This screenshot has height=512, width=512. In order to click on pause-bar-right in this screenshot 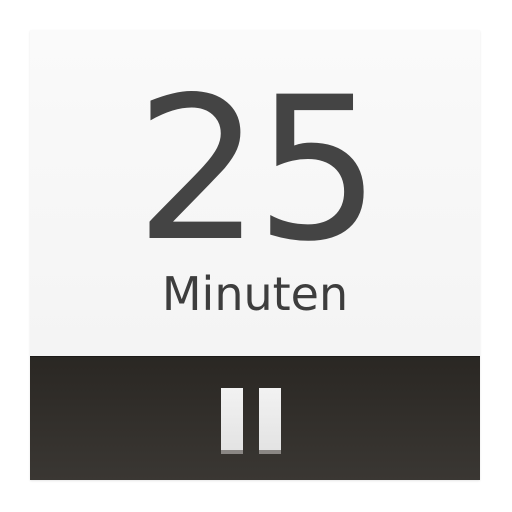, I will do `click(270, 421)`.